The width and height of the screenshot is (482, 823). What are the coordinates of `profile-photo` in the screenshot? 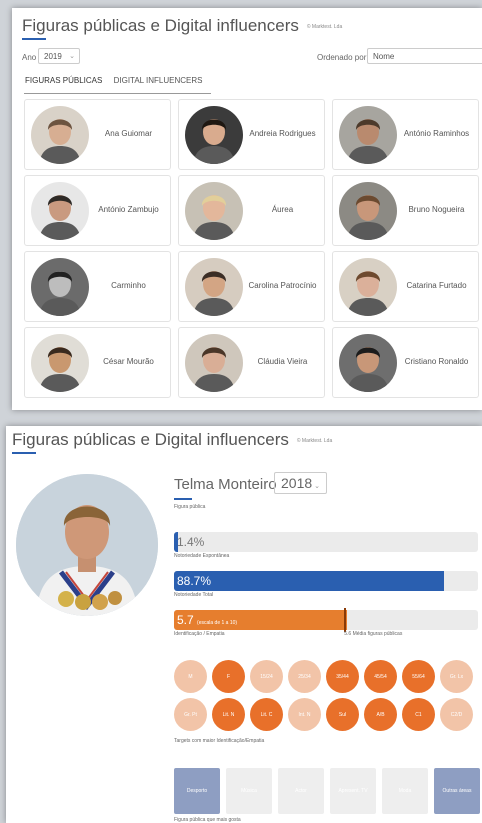 It's located at (87, 545).